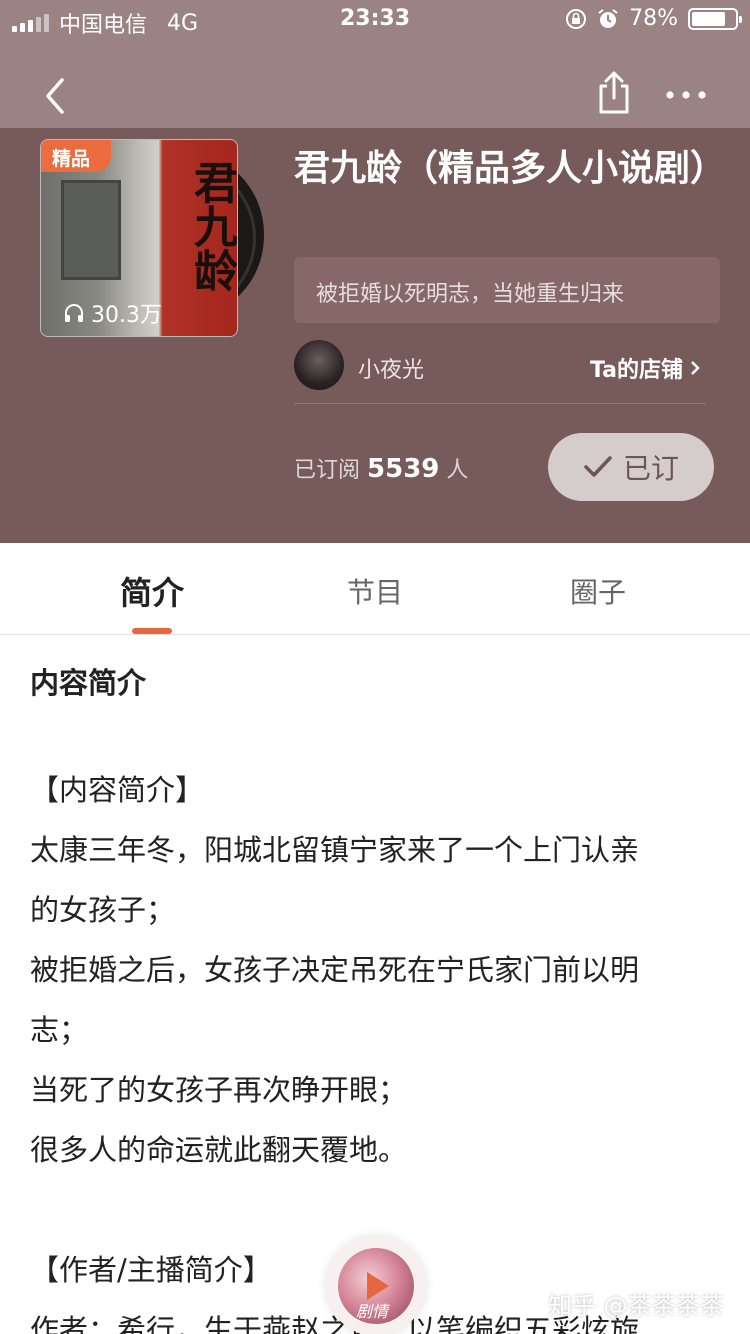 This screenshot has width=750, height=1334. Describe the element at coordinates (391, 368) in the screenshot. I see `host-name: 小夜光` at that location.